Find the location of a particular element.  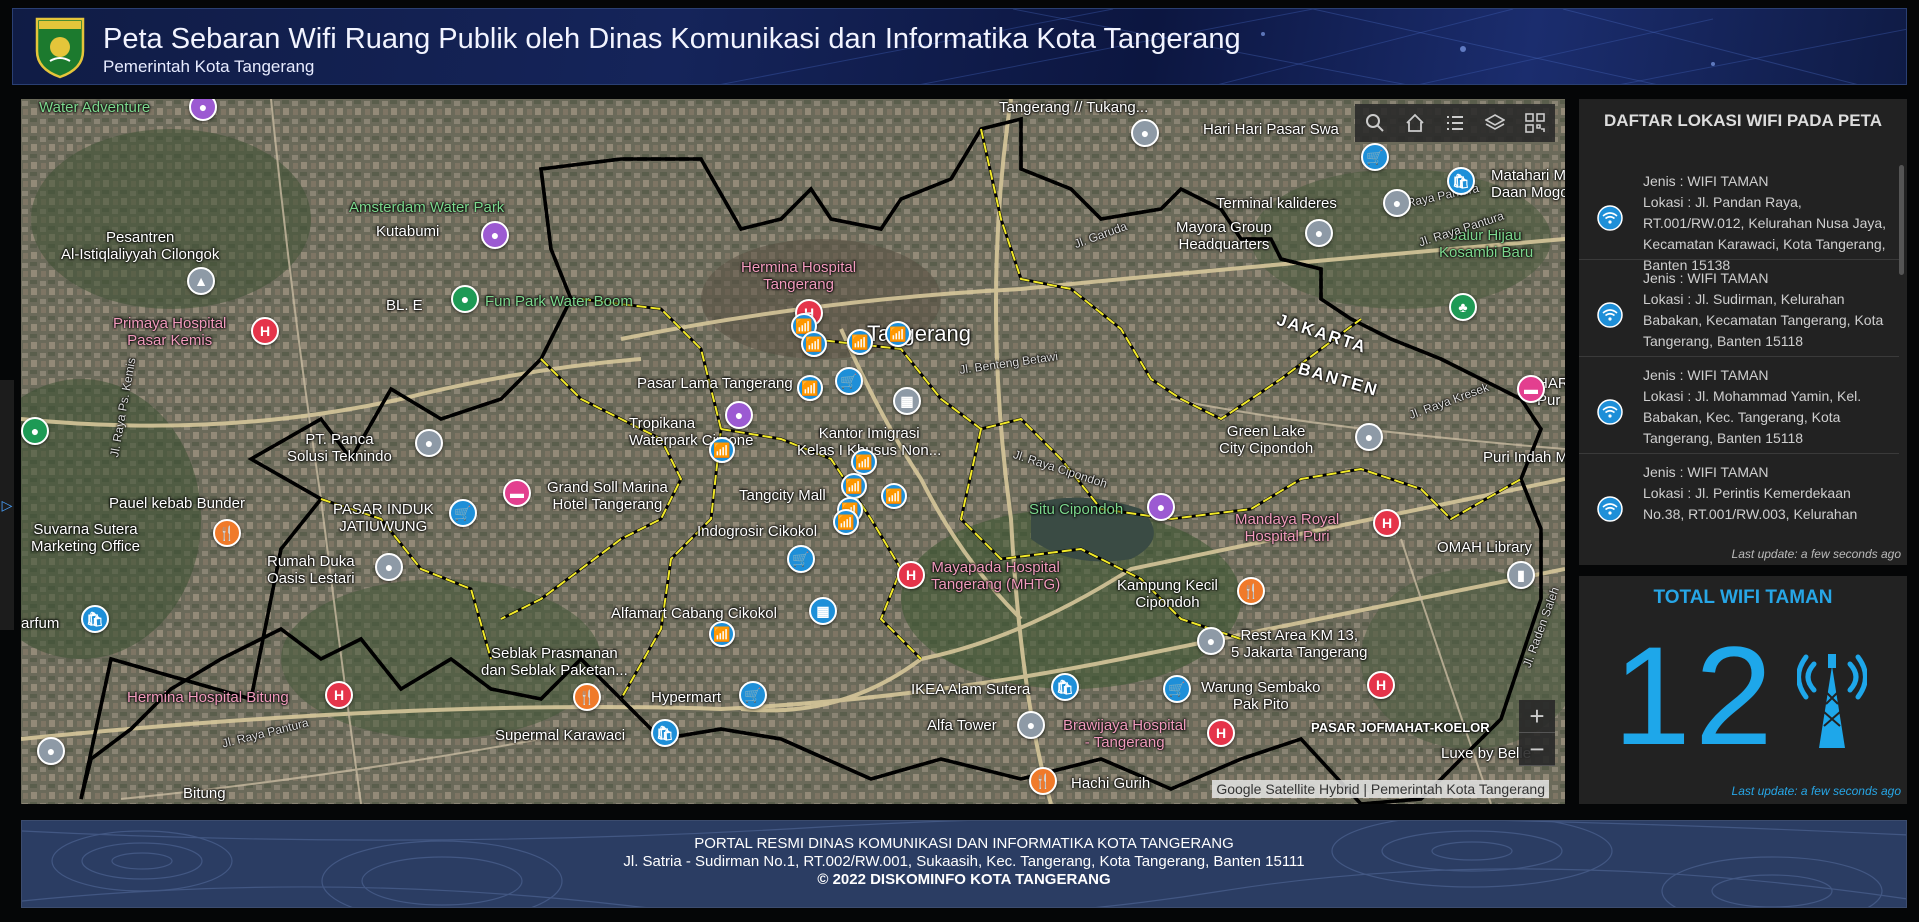

home-icon is located at coordinates (1415, 123).